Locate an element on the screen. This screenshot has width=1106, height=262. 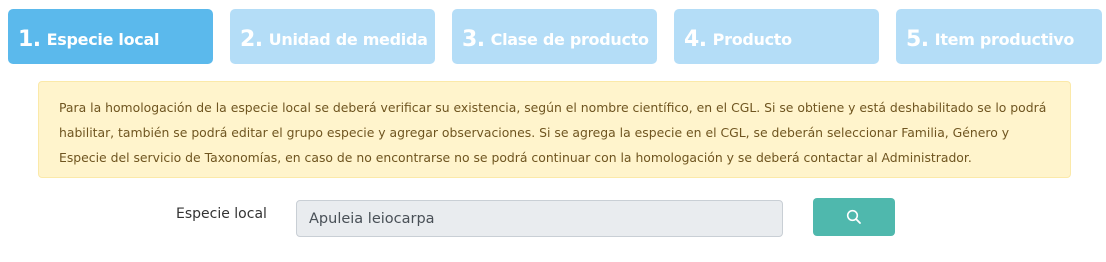
step-label: Especie local is located at coordinates (103, 39).